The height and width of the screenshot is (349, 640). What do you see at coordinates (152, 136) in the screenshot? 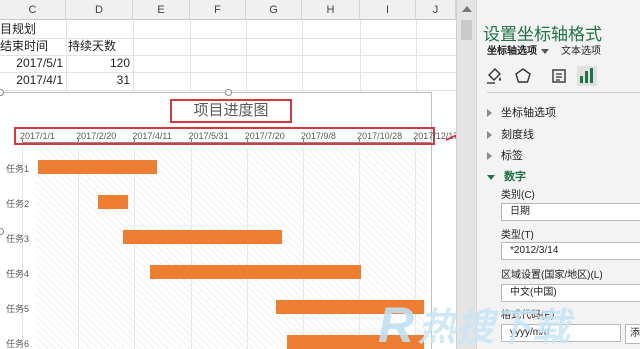
I see `x-tick-label: 2017/4/11` at bounding box center [152, 136].